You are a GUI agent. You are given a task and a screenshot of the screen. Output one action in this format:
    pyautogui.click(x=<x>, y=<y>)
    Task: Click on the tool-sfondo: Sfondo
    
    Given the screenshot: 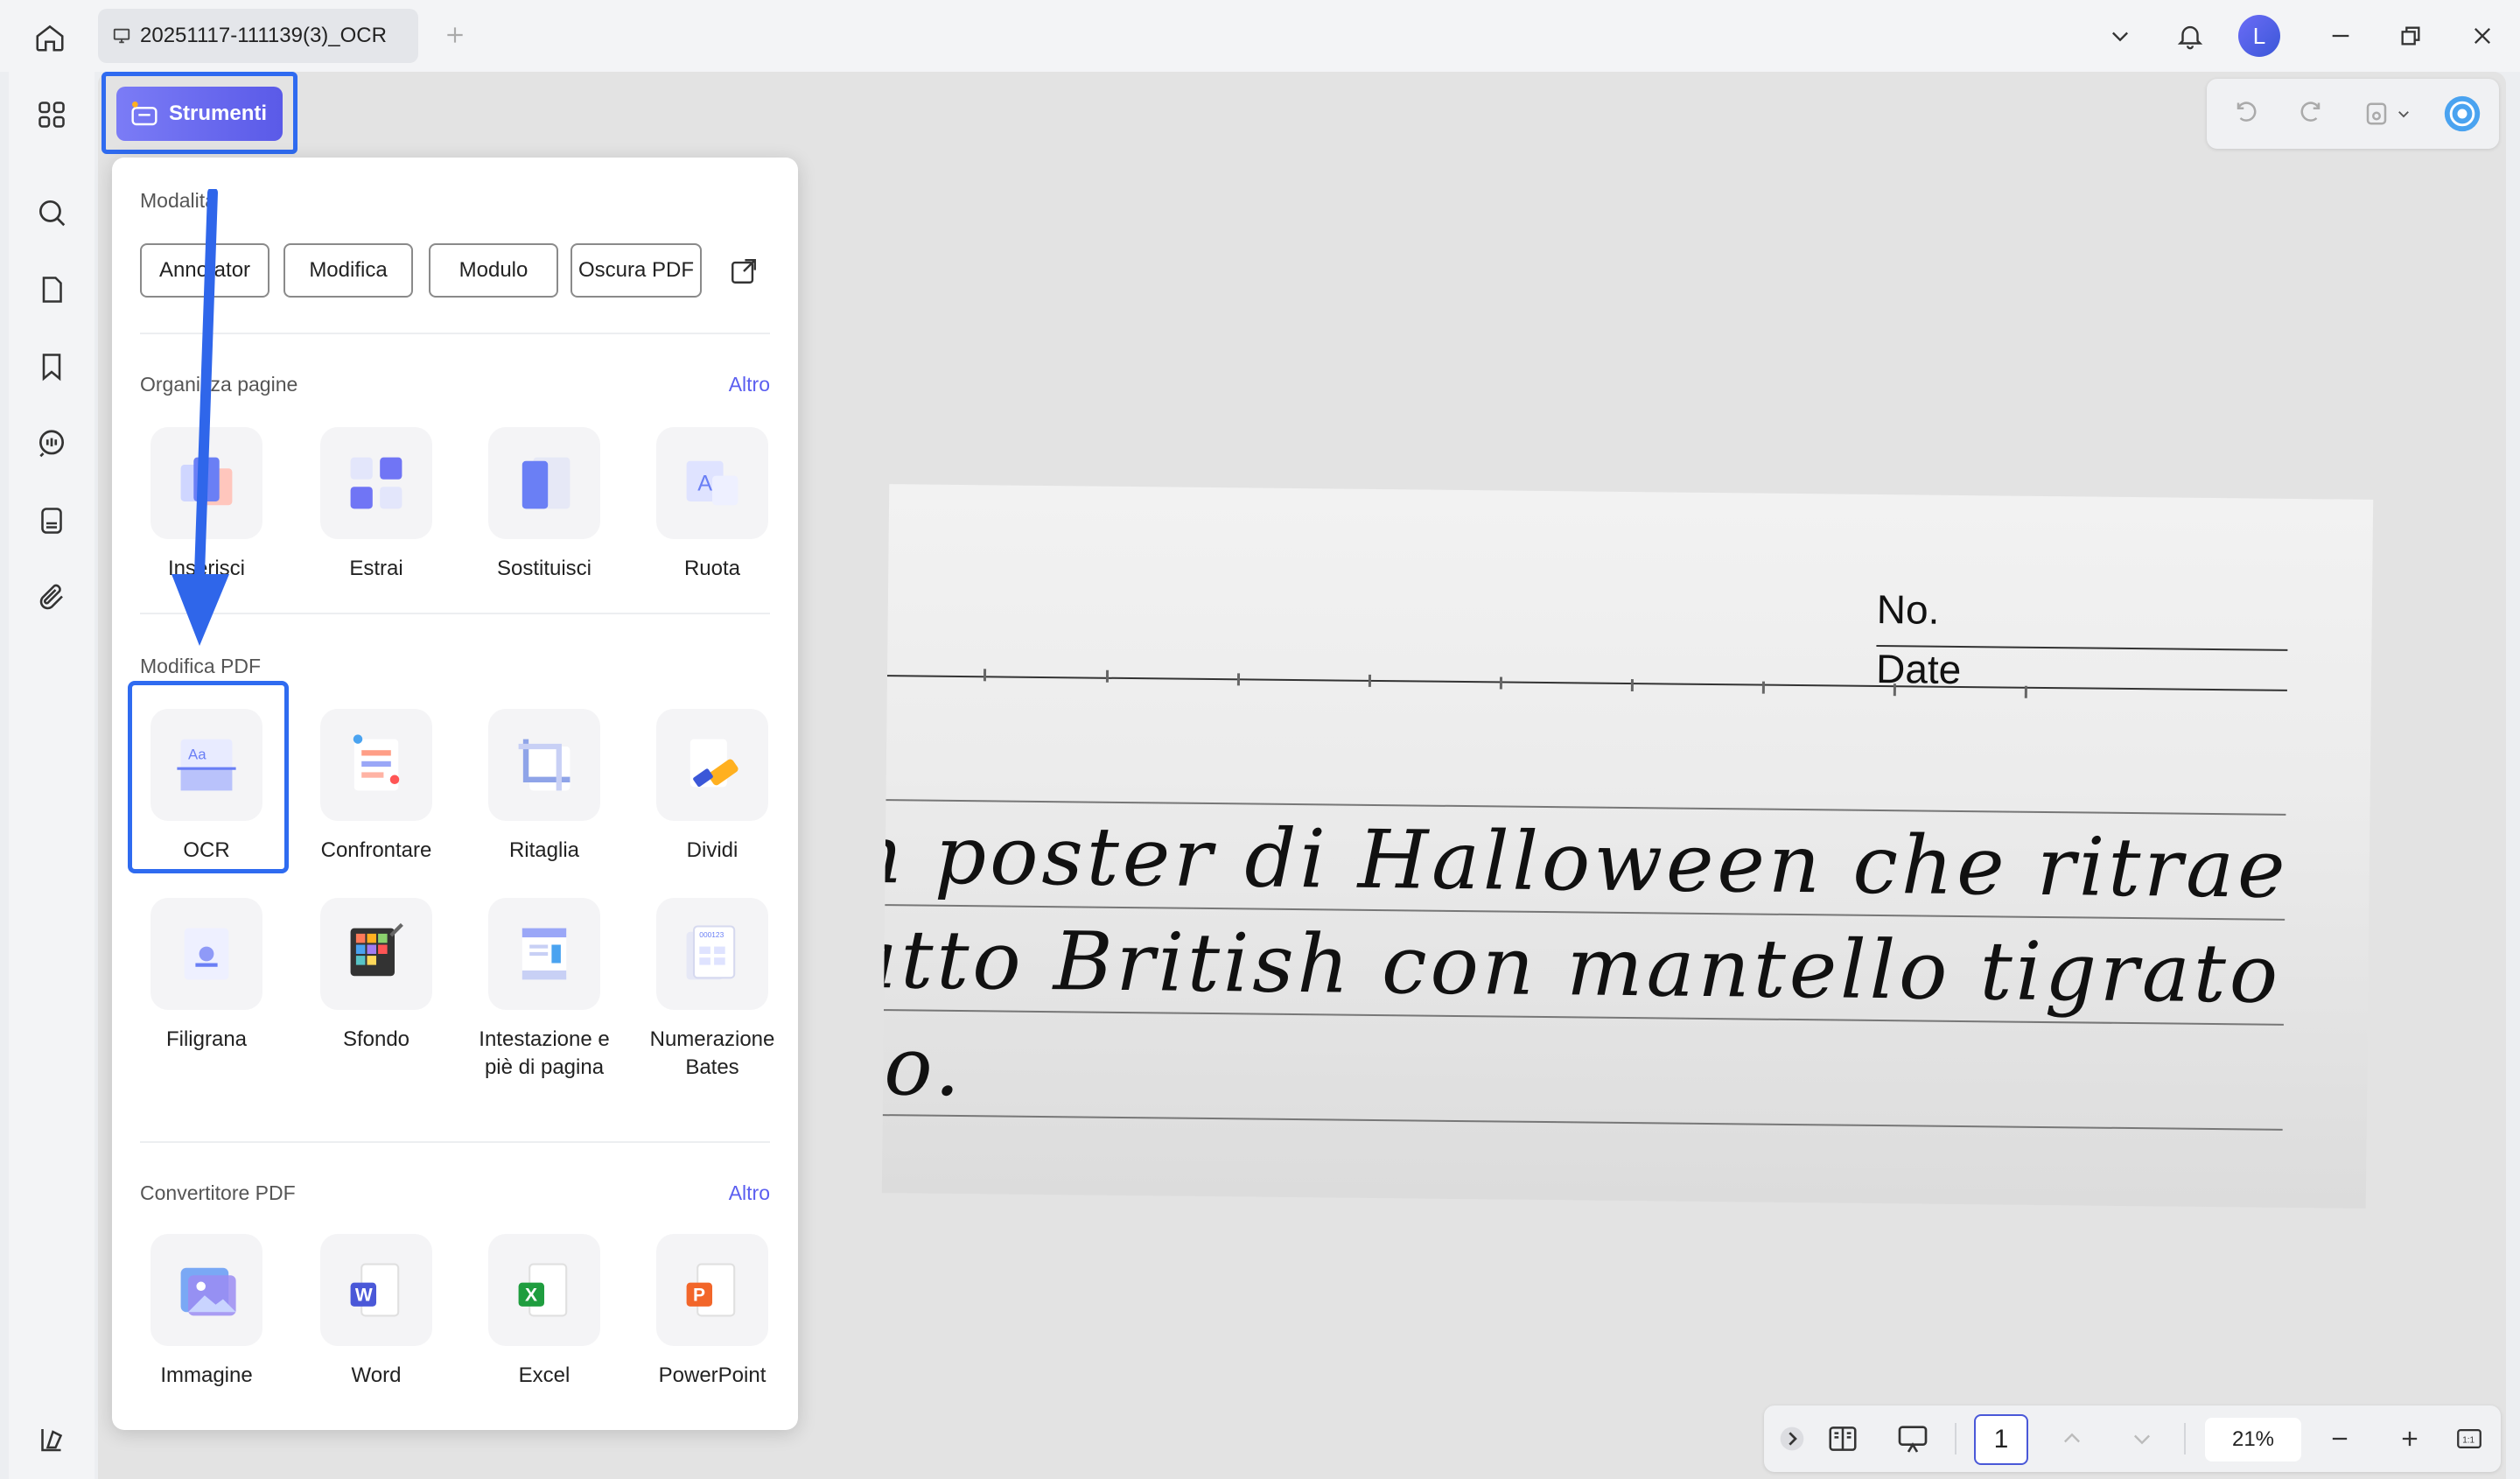 What is the action you would take?
    pyautogui.click(x=376, y=976)
    